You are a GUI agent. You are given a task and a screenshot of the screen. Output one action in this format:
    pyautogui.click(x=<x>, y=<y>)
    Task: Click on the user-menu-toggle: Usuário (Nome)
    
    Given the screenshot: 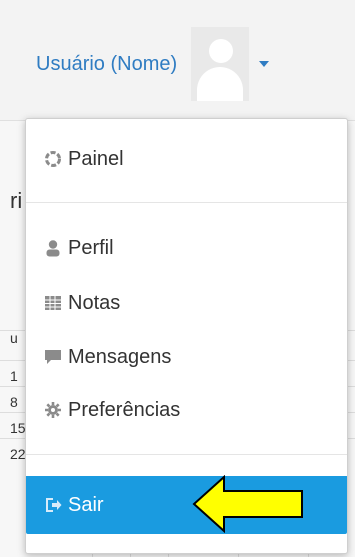 What is the action you would take?
    pyautogui.click(x=153, y=64)
    